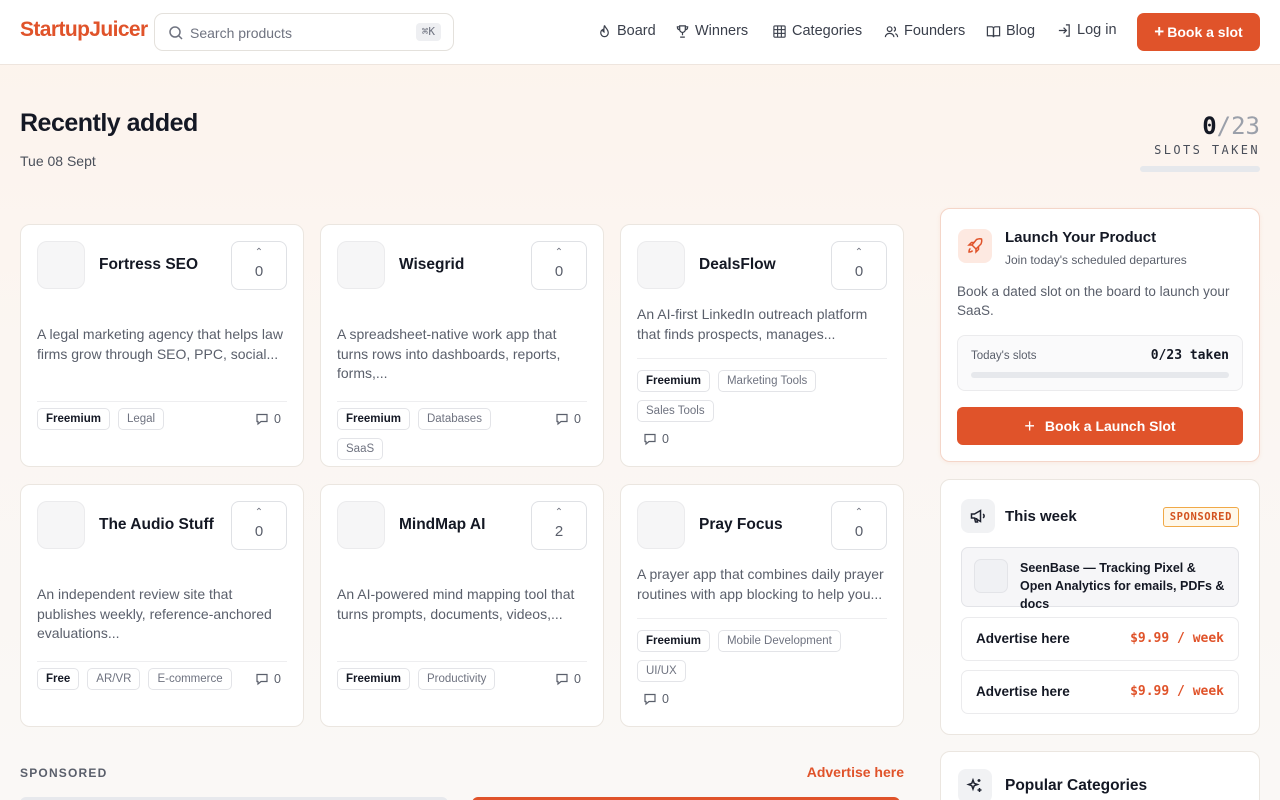 The height and width of the screenshot is (800, 1280). What do you see at coordinates (1100, 426) in the screenshot?
I see `book-launch-slot-button: + Book a Launch Slot` at bounding box center [1100, 426].